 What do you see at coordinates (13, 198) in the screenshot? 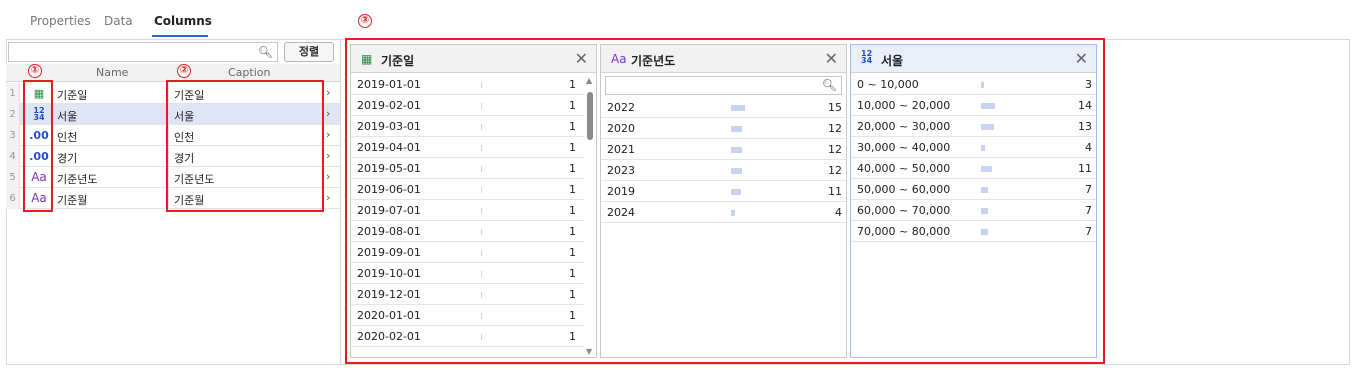
I see `row-number: 6` at bounding box center [13, 198].